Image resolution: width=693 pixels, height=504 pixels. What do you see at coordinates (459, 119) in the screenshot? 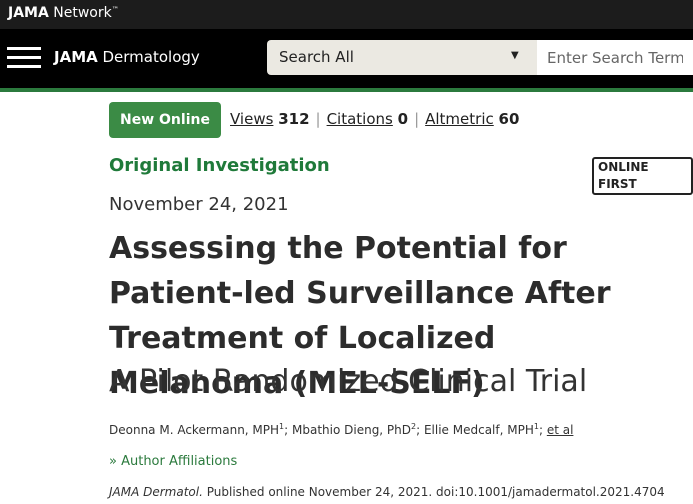
I see `altmetric-link: Altmetric` at bounding box center [459, 119].